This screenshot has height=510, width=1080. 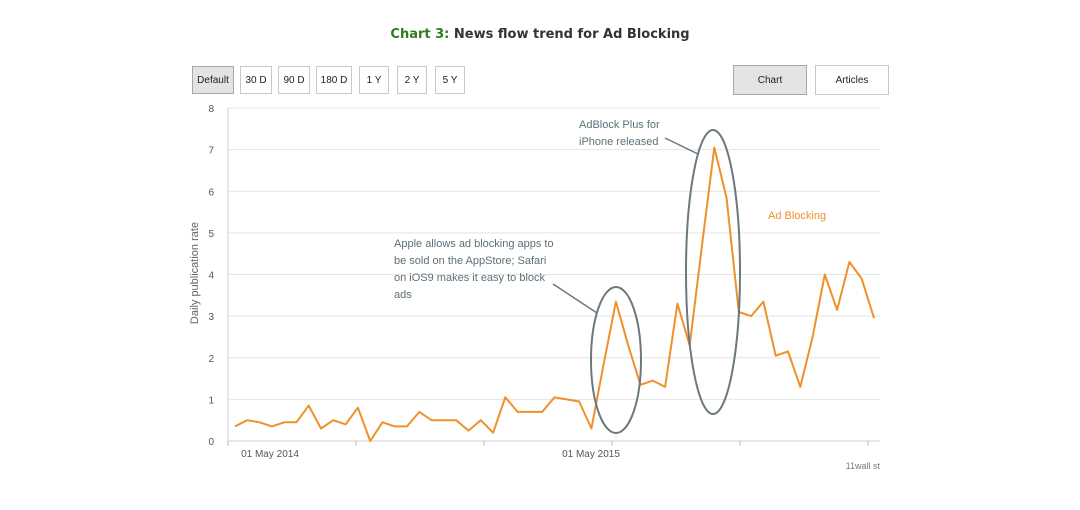 I want to click on y-tick-label: 3, so click(x=211, y=317).